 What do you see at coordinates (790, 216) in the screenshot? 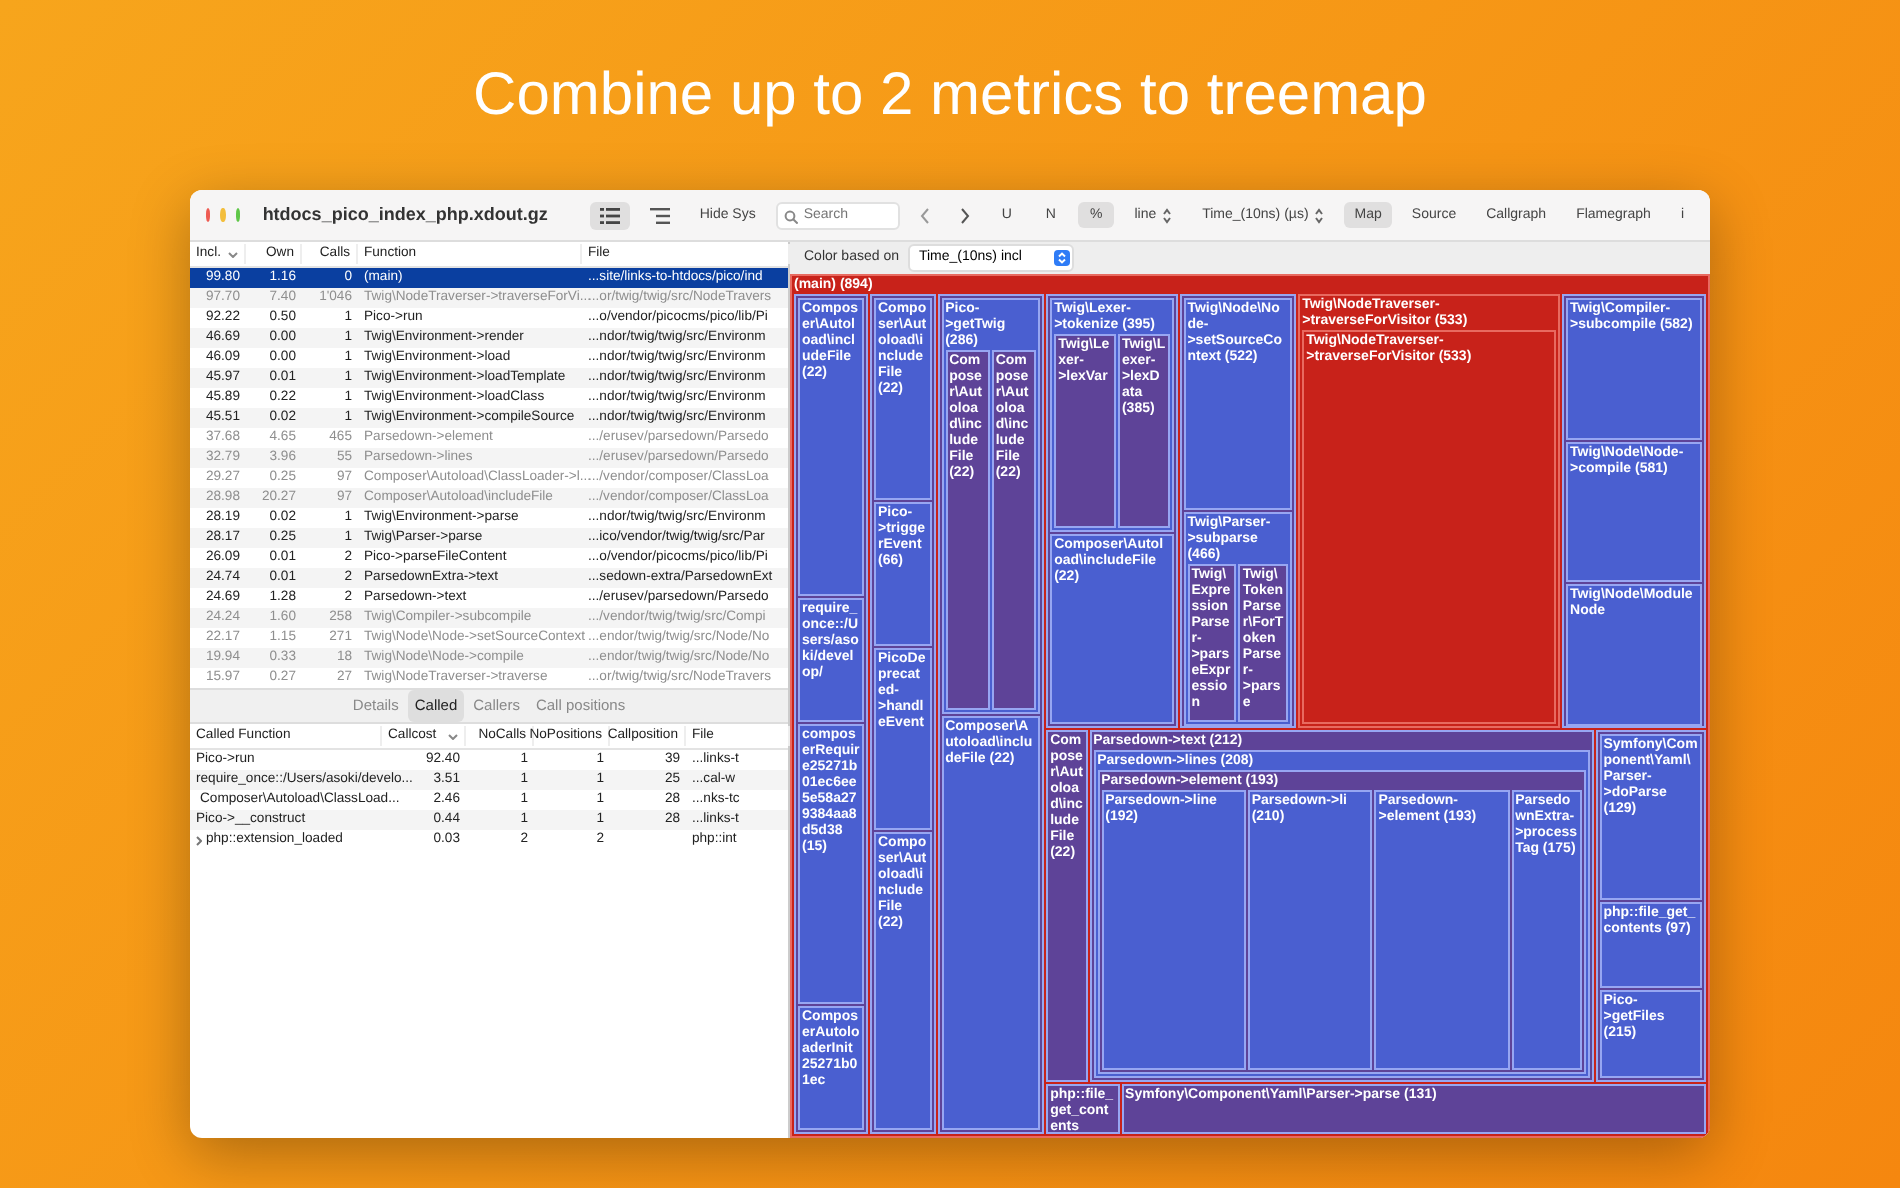
I see `search-icon` at bounding box center [790, 216].